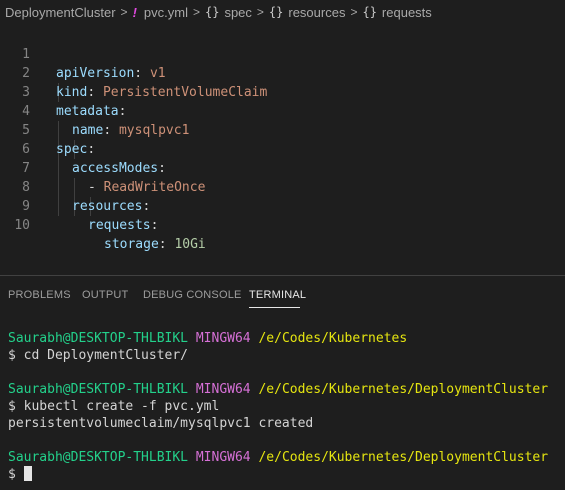  I want to click on terminal-output: persistentvolumeclaim/mysqlpvc1 created, so click(161, 423).